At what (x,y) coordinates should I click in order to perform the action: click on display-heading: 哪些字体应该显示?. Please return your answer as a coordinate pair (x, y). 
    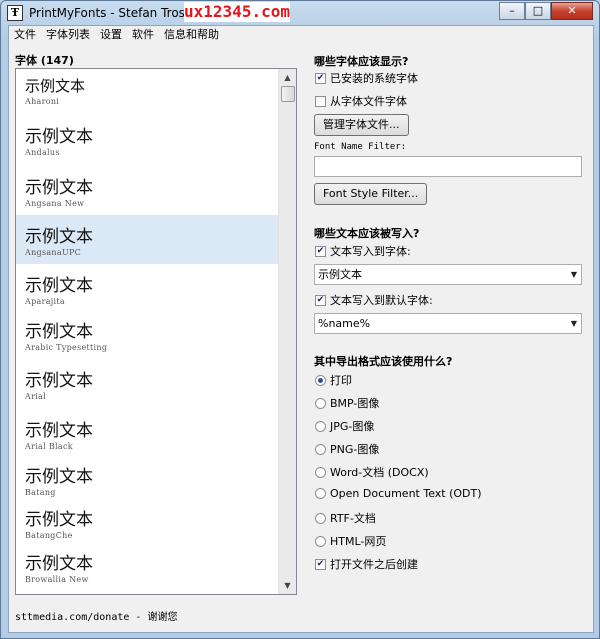
    Looking at the image, I should click on (361, 61).